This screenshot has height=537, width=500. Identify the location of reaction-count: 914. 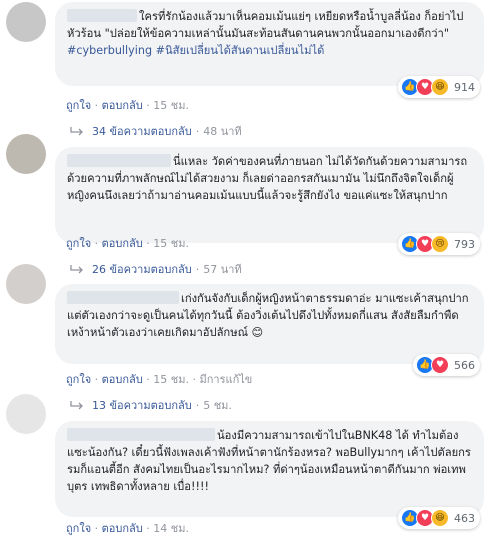
(464, 87).